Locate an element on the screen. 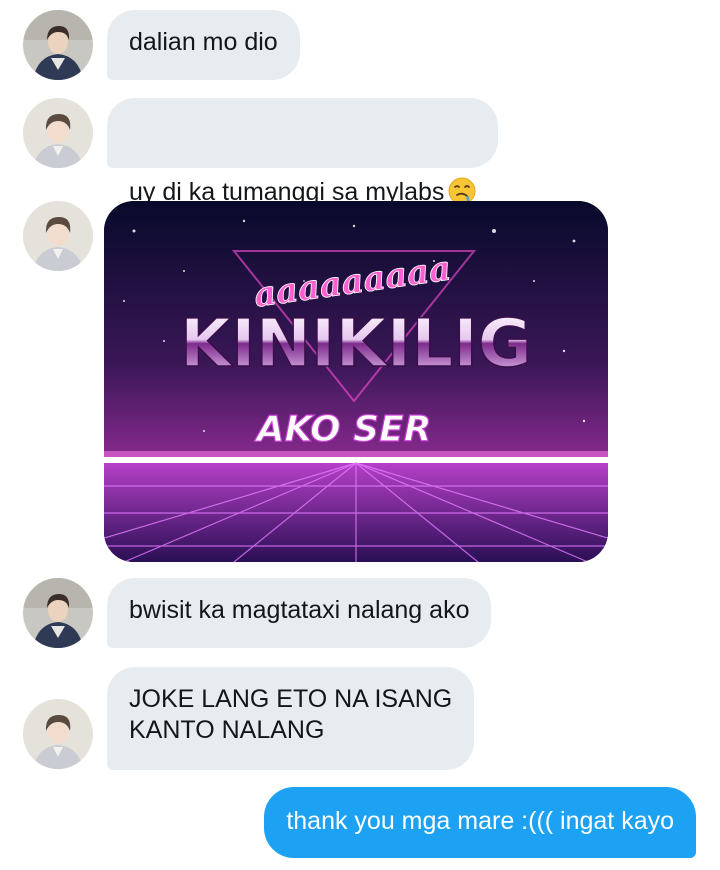 This screenshot has width=720, height=870. message-bubble: bwisit ka magtataxi nalang ako is located at coordinates (299, 613).